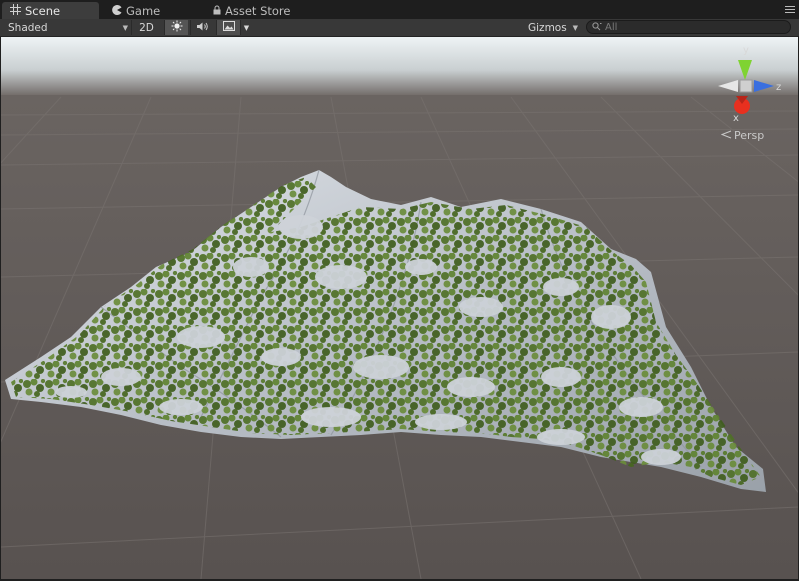 The image size is (799, 581). What do you see at coordinates (746, 50) in the screenshot?
I see `gizmo-y-label: y` at bounding box center [746, 50].